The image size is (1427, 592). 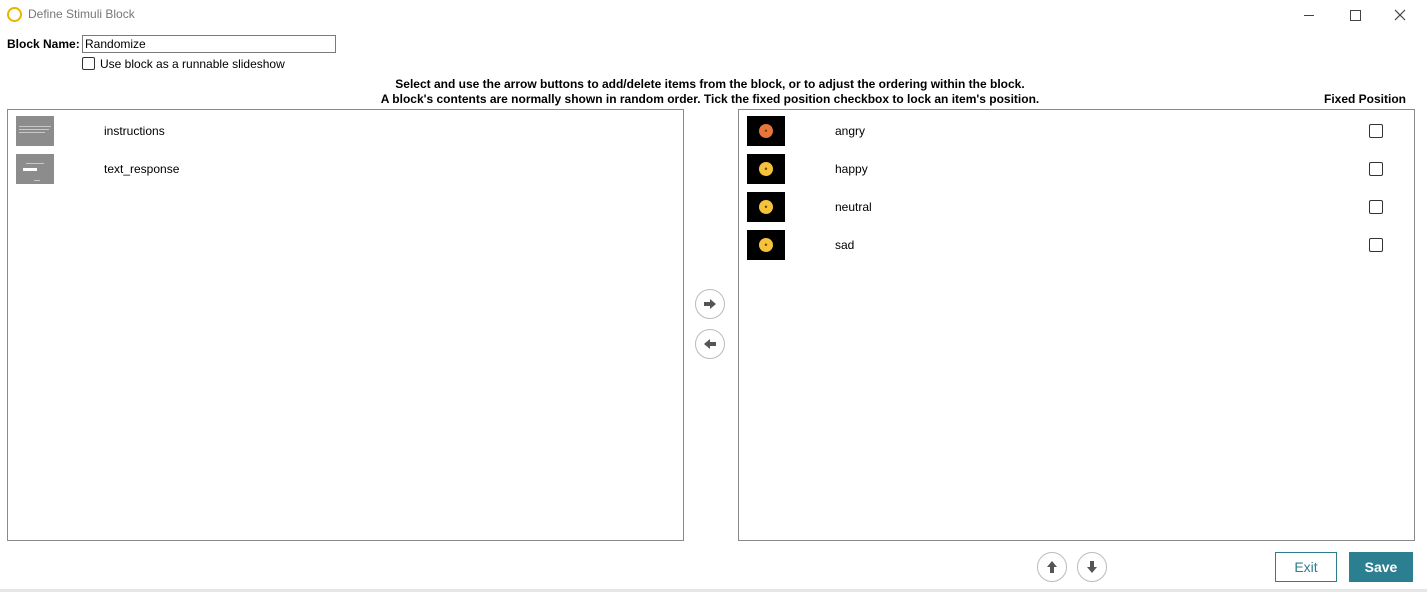 I want to click on move-up-button, so click(x=1052, y=567).